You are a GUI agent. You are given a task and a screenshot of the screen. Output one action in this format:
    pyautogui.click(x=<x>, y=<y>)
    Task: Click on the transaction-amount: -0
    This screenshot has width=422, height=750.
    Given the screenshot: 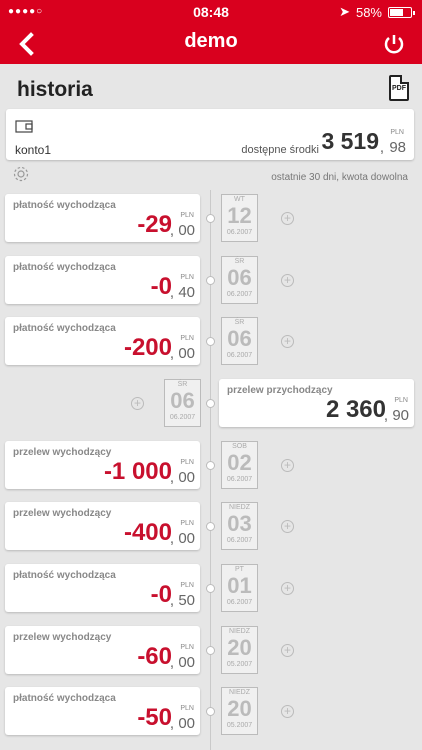 What is the action you would take?
    pyautogui.click(x=161, y=594)
    